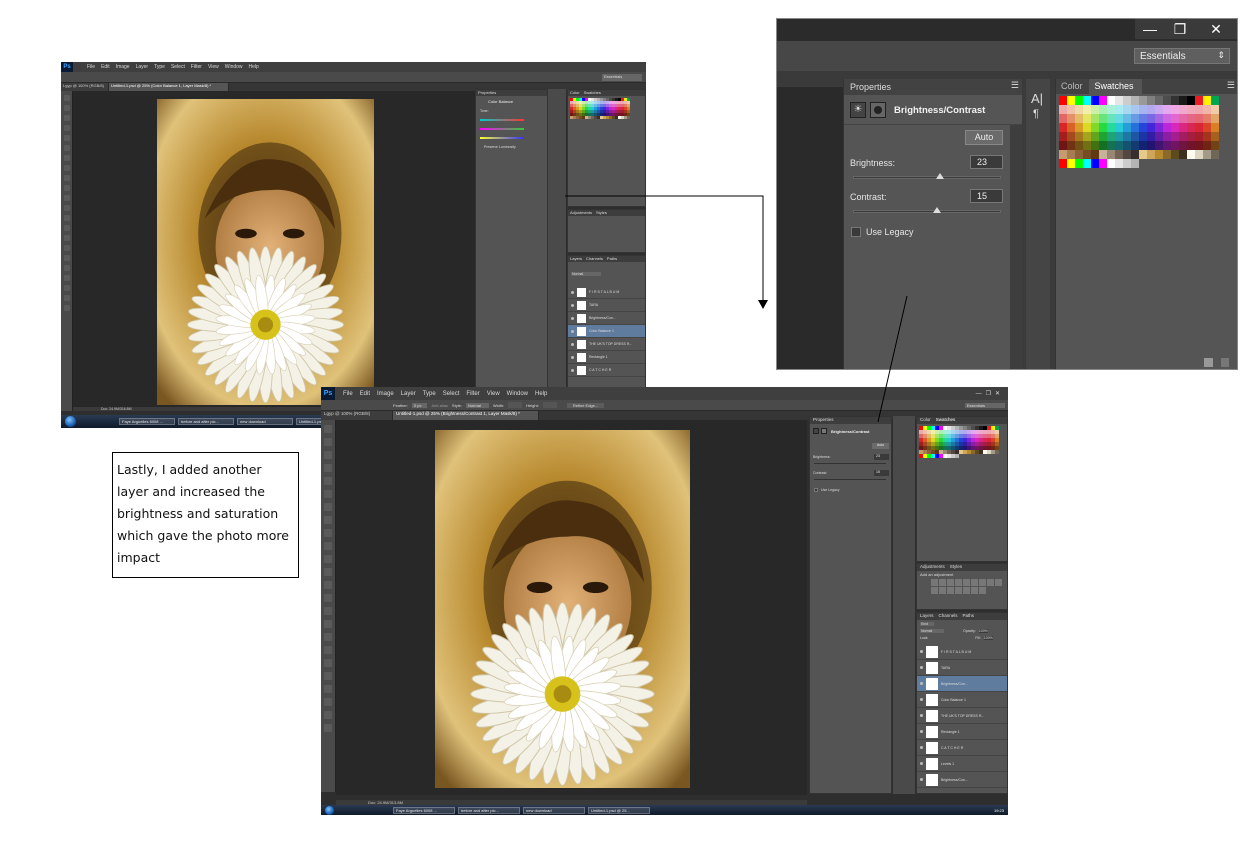  I want to click on layer-row: Levels 1, so click(962, 764).